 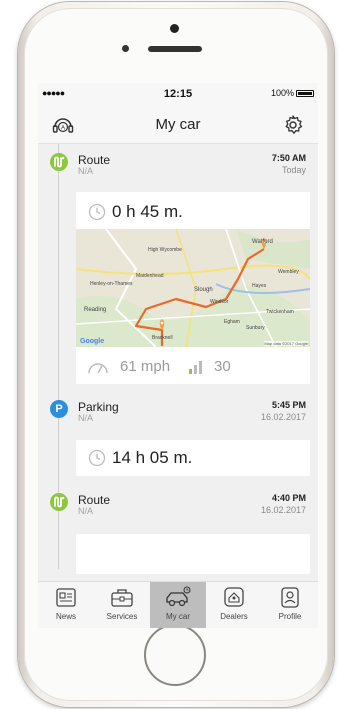 What do you see at coordinates (147, 211) in the screenshot?
I see `duration-value: 0 h 45 m.` at bounding box center [147, 211].